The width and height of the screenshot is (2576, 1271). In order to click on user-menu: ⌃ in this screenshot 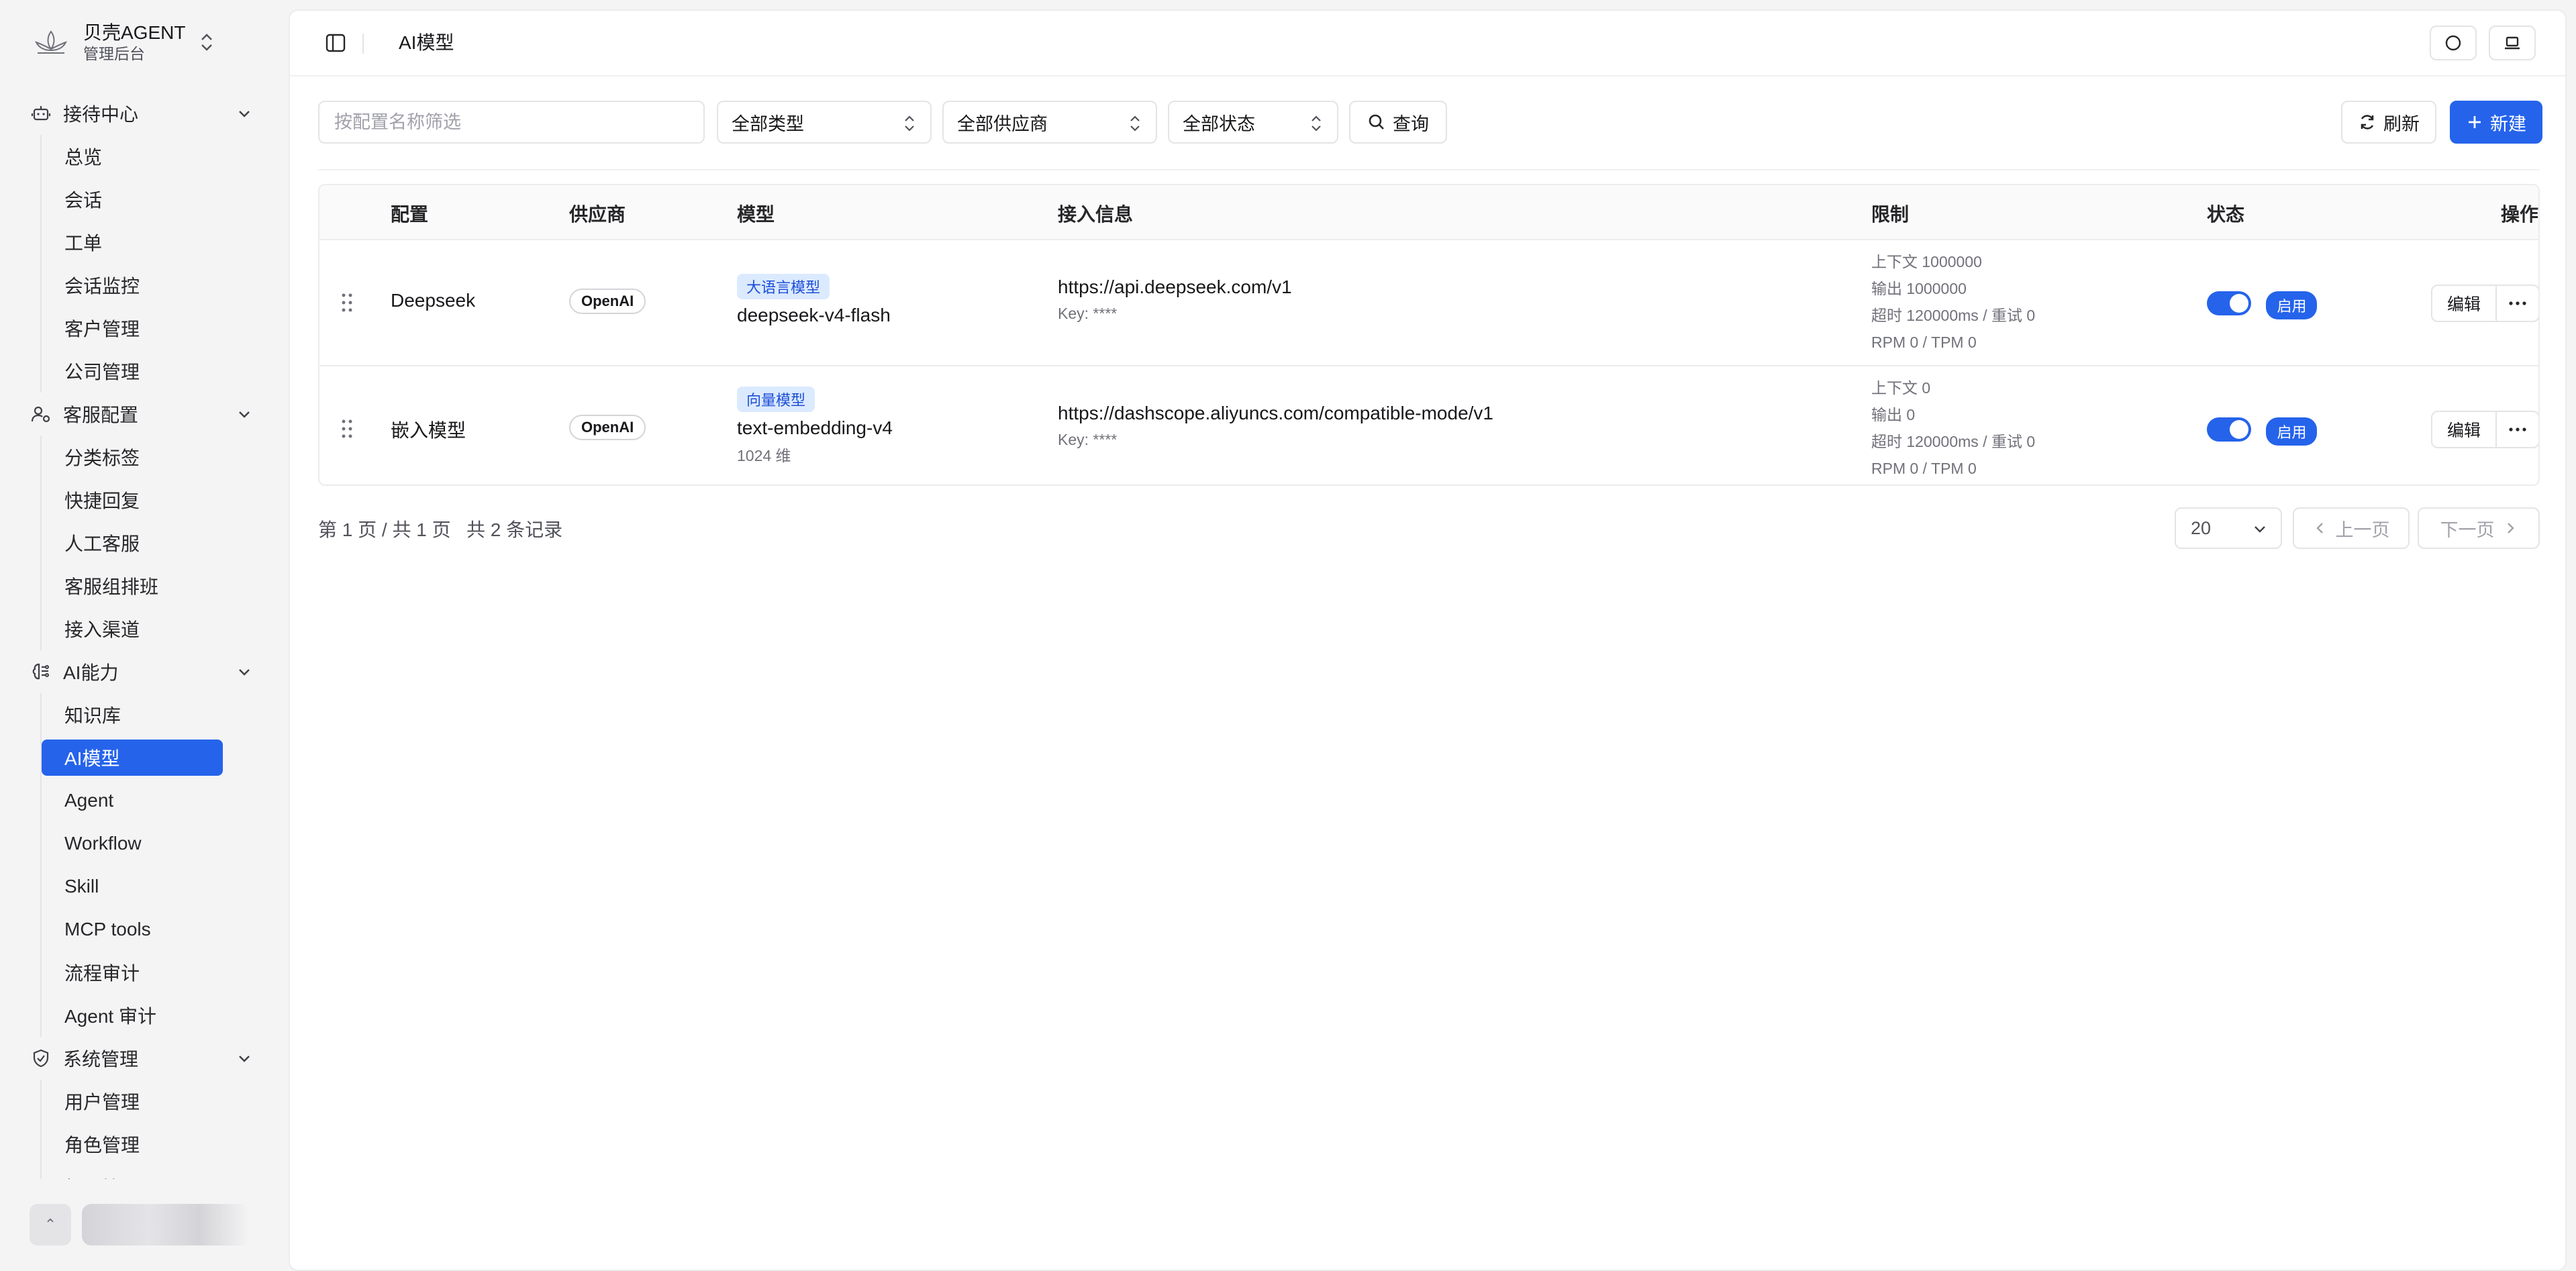, I will do `click(144, 1224)`.